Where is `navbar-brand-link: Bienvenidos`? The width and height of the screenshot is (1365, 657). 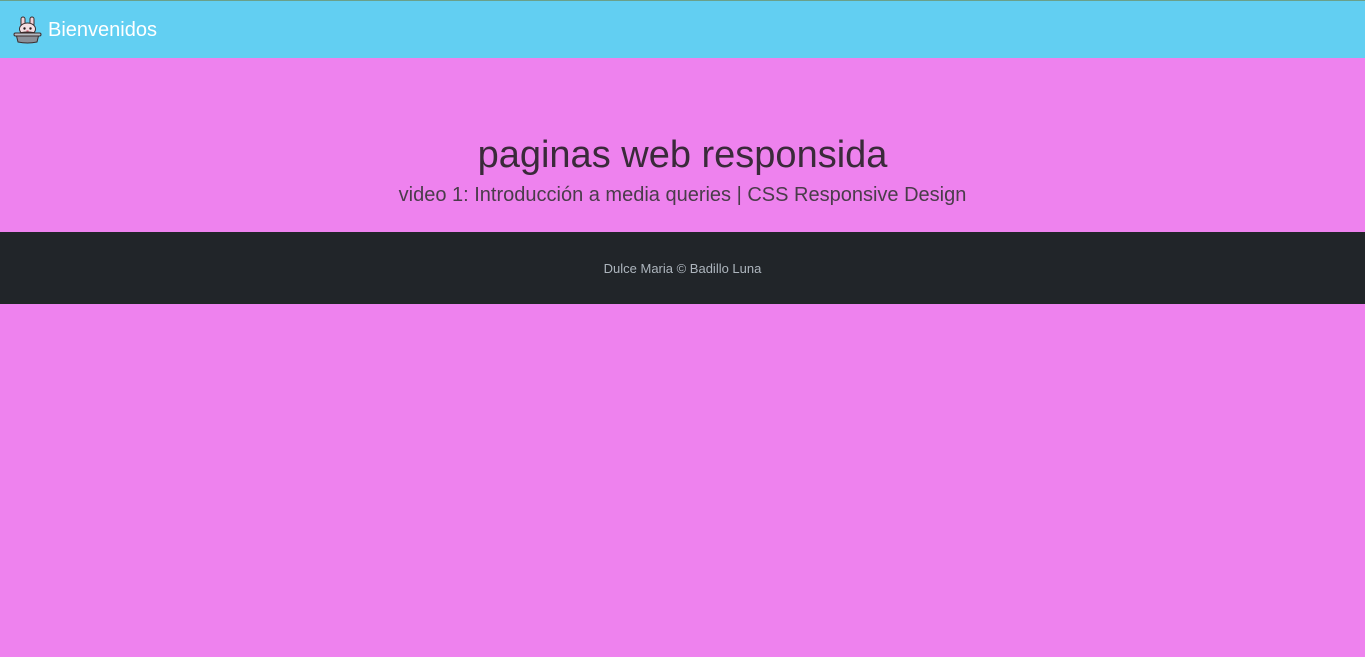 navbar-brand-link: Bienvenidos is located at coordinates (84, 30).